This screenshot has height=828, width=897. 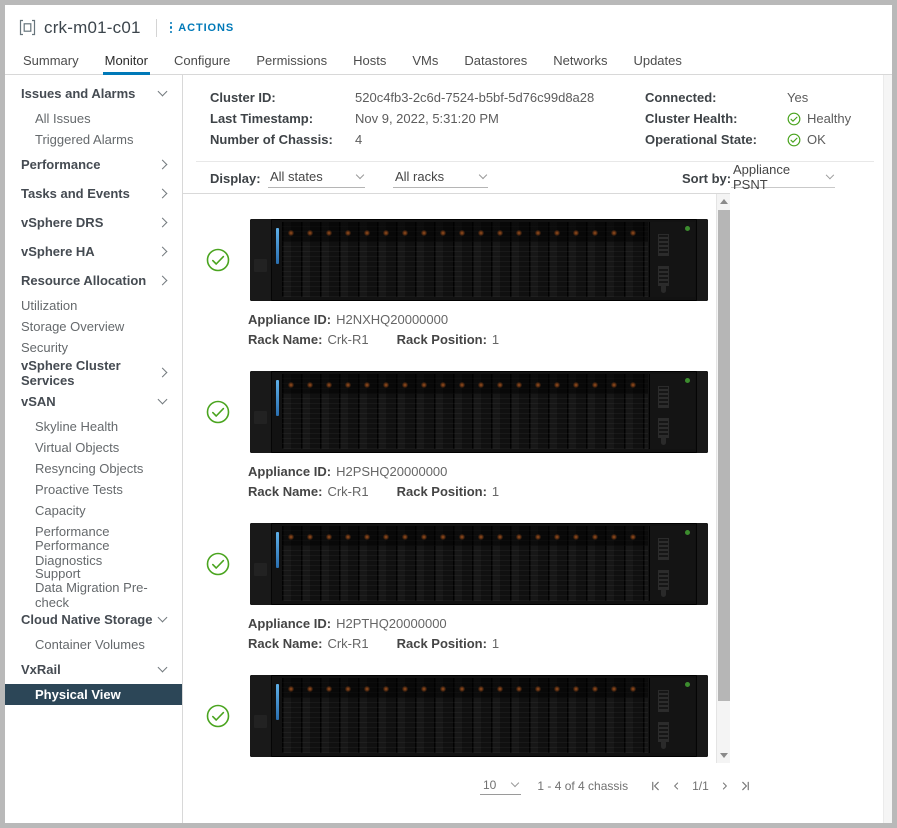 What do you see at coordinates (583, 786) in the screenshot?
I see `pagination-range-text: 1 - 4 of 4 chassis` at bounding box center [583, 786].